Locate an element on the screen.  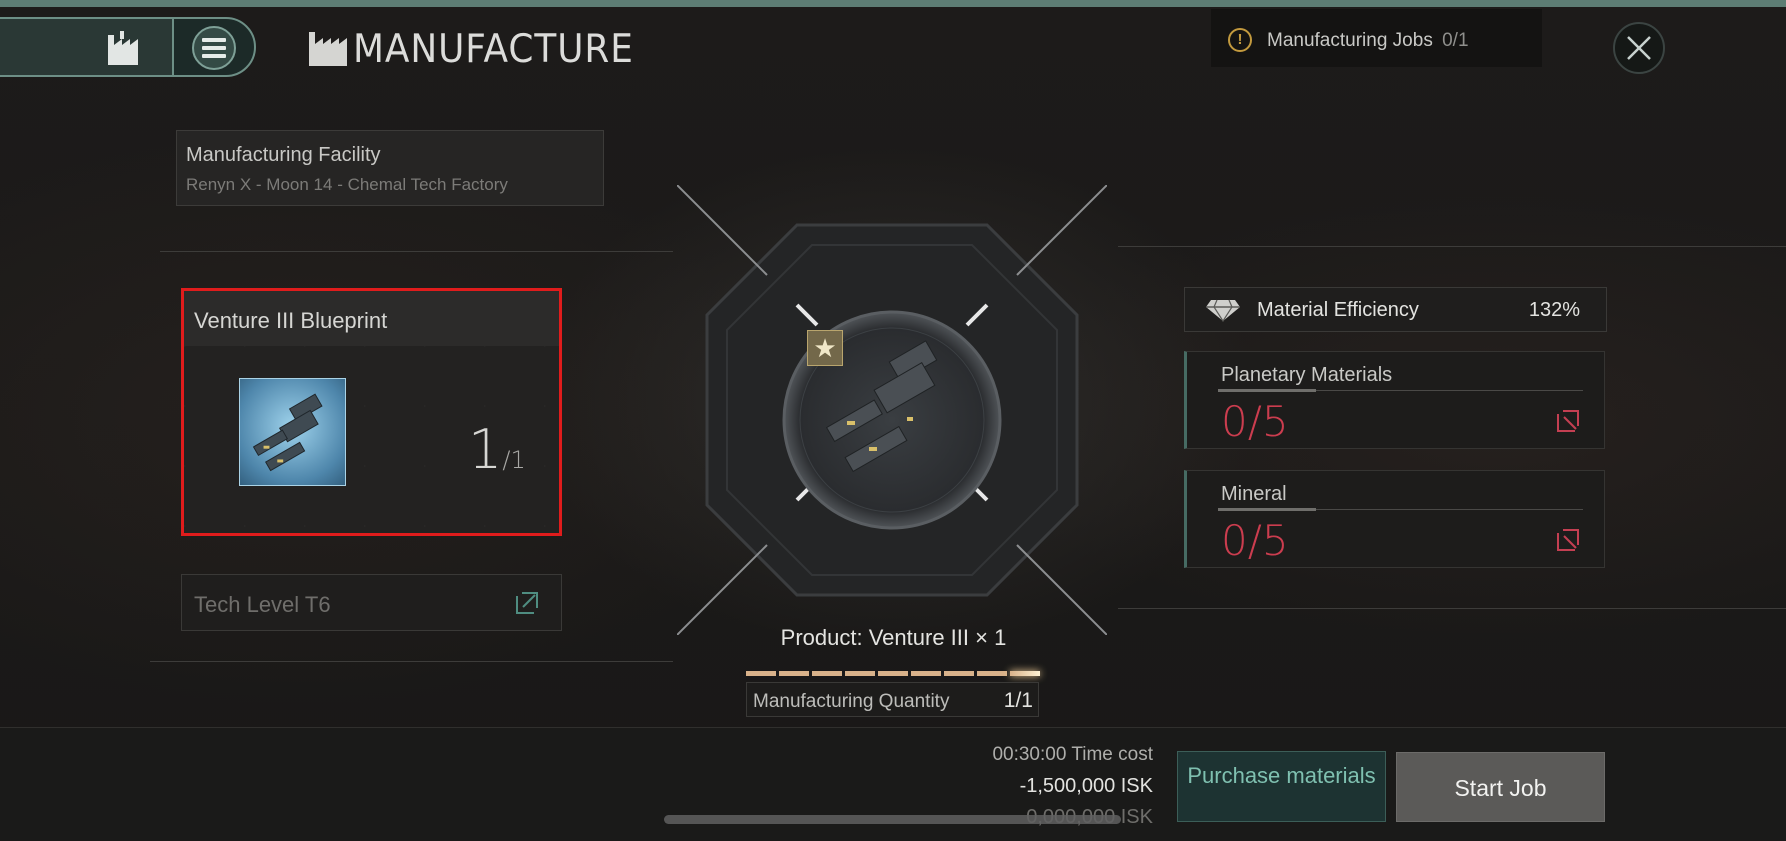
efficiency-value: 132% is located at coordinates (1554, 310).